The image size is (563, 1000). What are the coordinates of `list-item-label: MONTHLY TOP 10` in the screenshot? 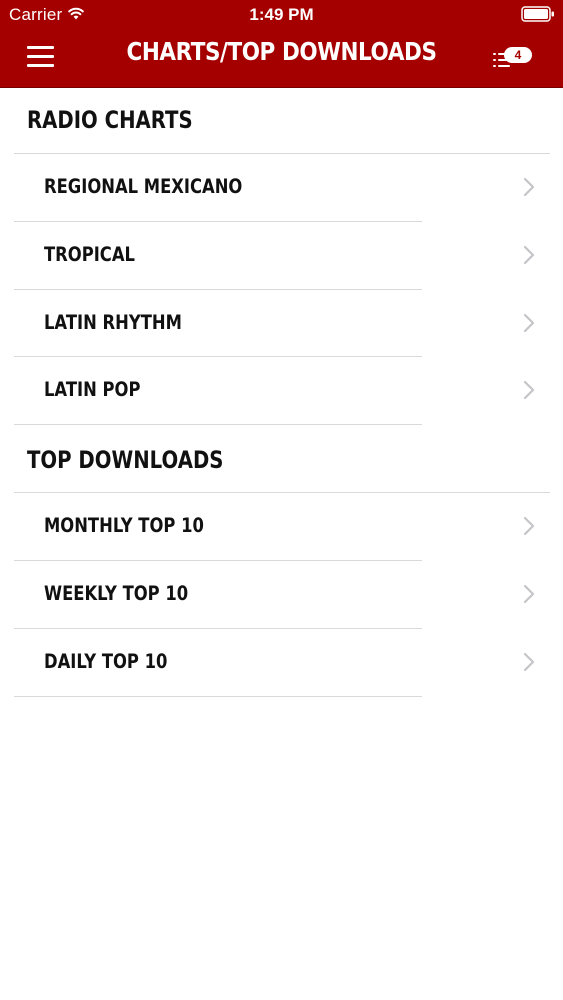 It's located at (124, 525).